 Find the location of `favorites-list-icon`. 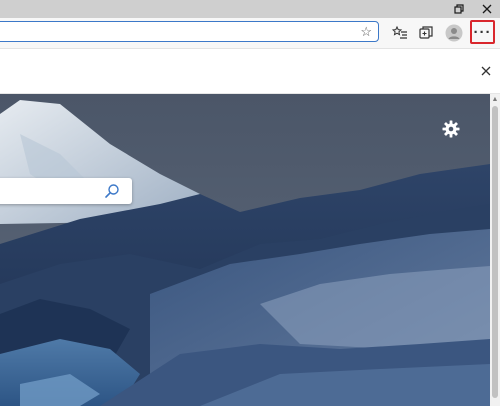

favorites-list-icon is located at coordinates (399, 32).